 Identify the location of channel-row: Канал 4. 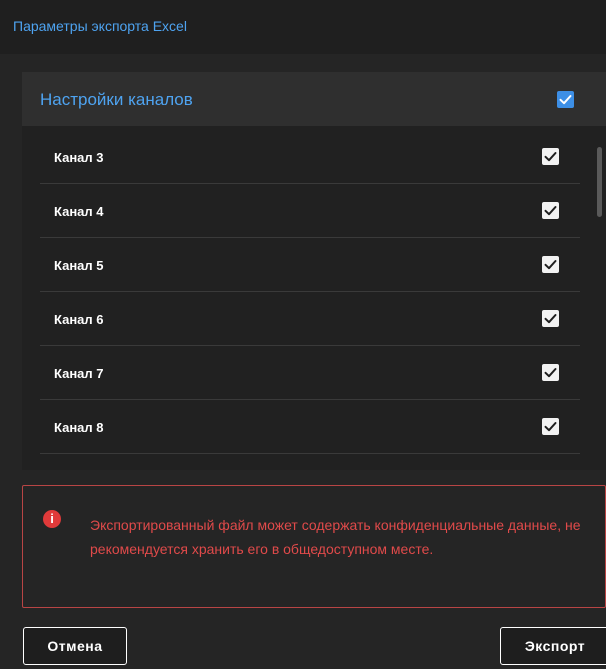
(310, 211).